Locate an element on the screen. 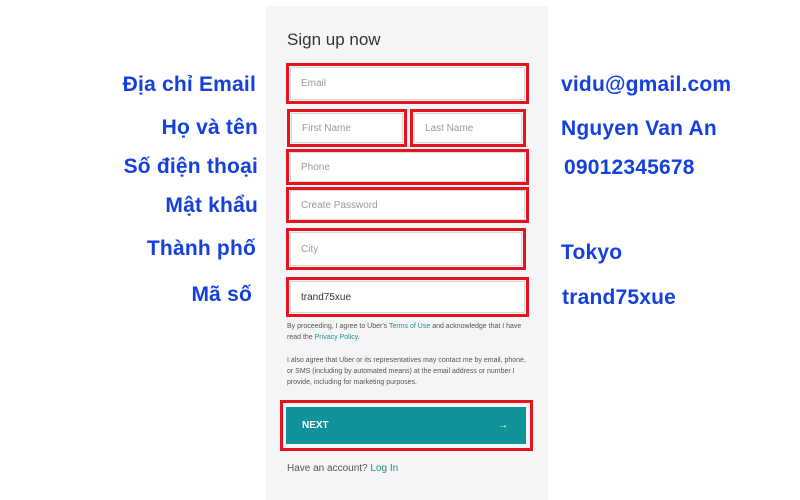  example-phone: 09012345678 is located at coordinates (629, 167).